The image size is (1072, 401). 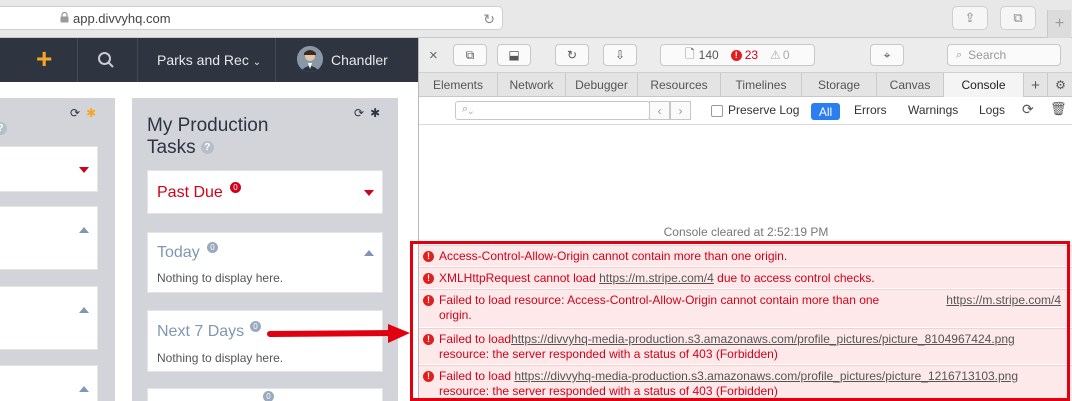 I want to click on warning-count: 0, so click(x=786, y=55).